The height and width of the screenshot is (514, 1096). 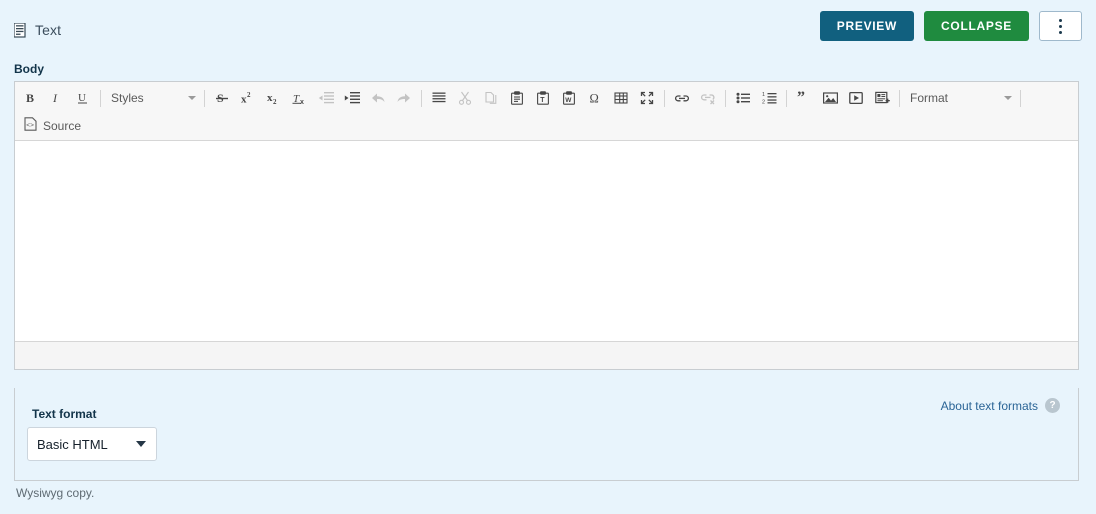 I want to click on text-format-select-wrapper: Basic HTML, so click(x=92, y=444).